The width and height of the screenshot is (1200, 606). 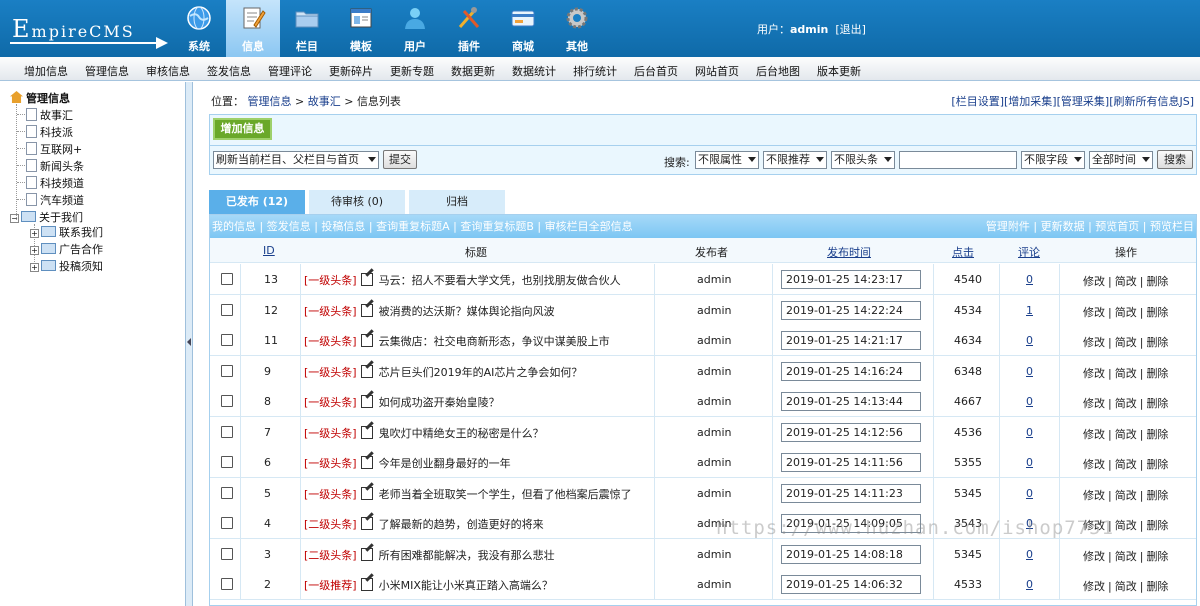 I want to click on manage-collect-link: [管理采集], so click(x=1083, y=101).